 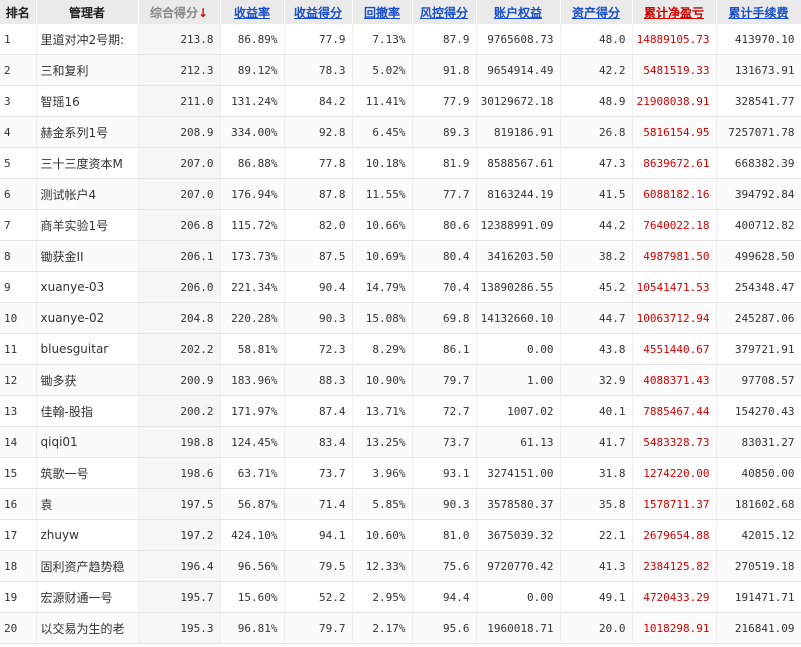 What do you see at coordinates (179, 256) in the screenshot?
I see `cell-composite-score: 206.1` at bounding box center [179, 256].